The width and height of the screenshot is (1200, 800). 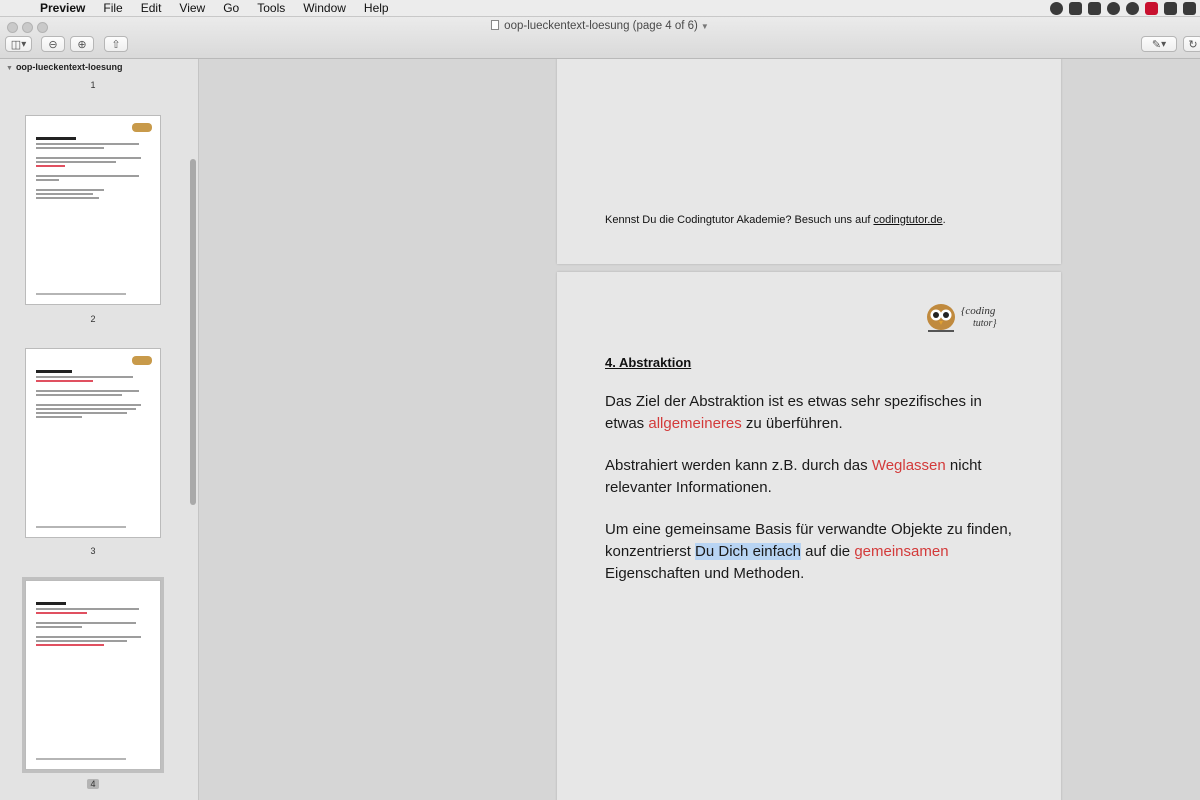 I want to click on menu-go: Go, so click(x=231, y=8).